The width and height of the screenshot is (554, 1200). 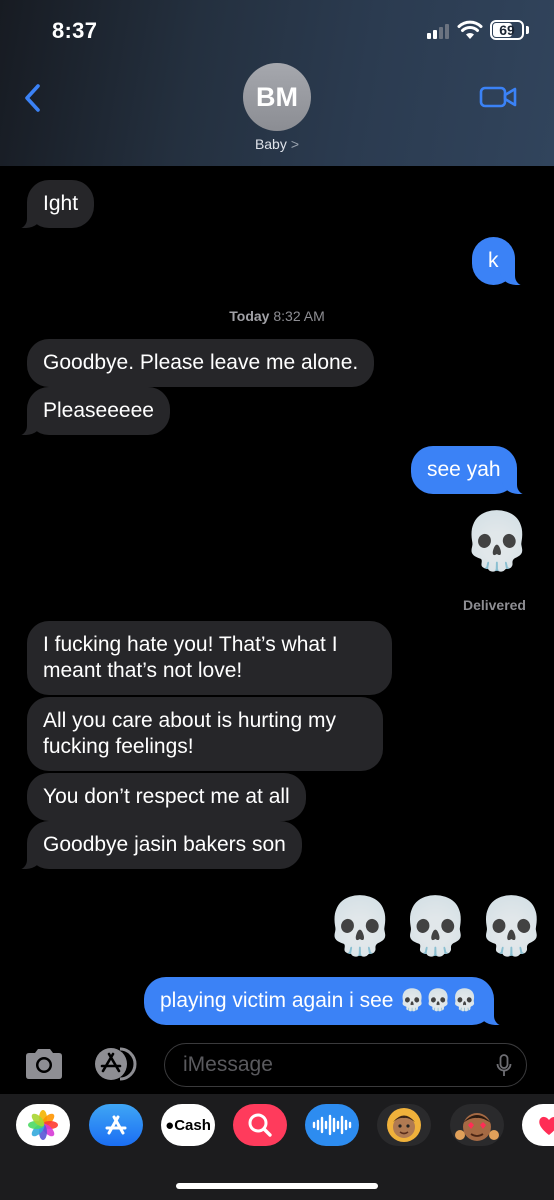 I want to click on wifi-icon, so click(x=470, y=29).